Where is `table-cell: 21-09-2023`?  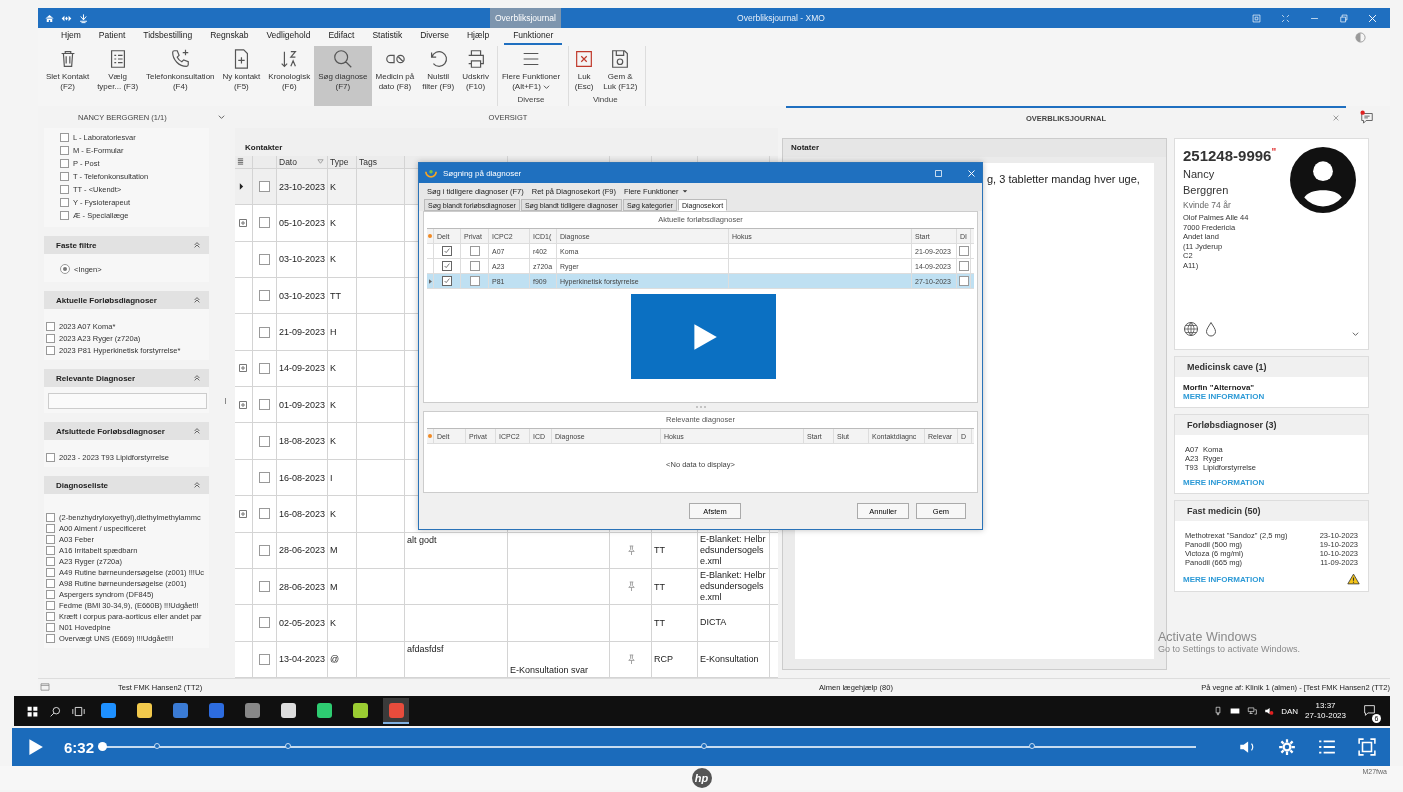 table-cell: 21-09-2023 is located at coordinates (302, 332).